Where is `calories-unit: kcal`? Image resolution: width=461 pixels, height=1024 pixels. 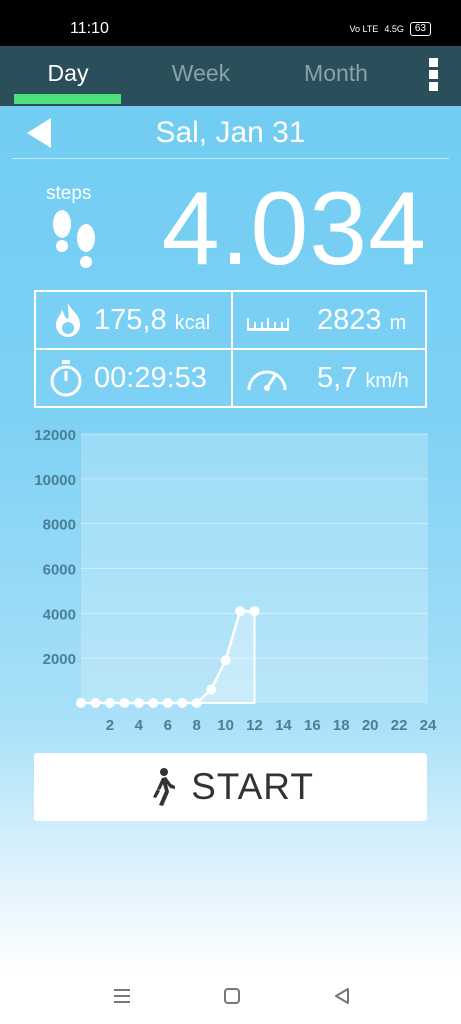
calories-unit: kcal is located at coordinates (192, 323).